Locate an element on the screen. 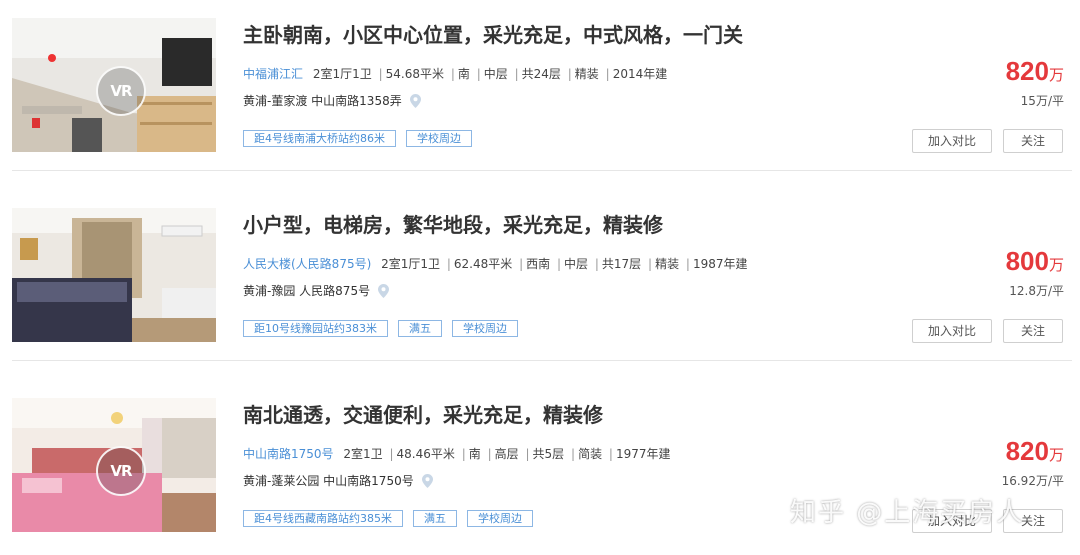 The height and width of the screenshot is (555, 1080). detail-year: 2014年建 is located at coordinates (640, 74).